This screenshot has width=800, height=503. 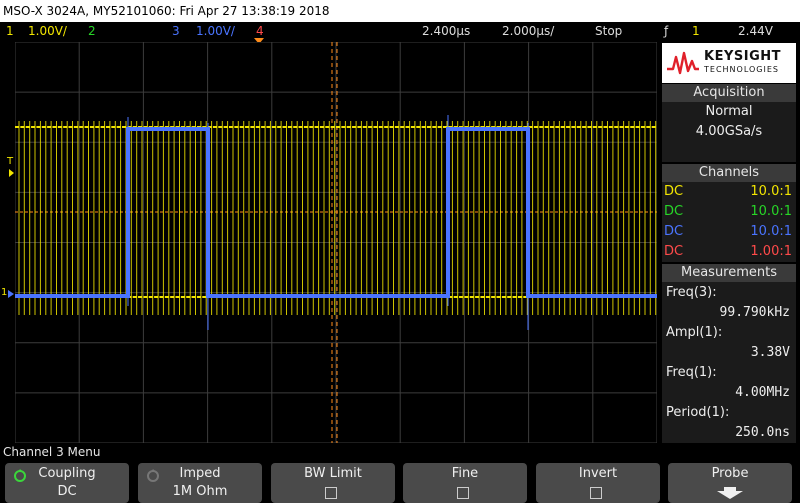 I want to click on channels-body: DC 10.0:1 DC 10.0:1 DC 10.0:1 DC 1.00:1, so click(x=729, y=222).